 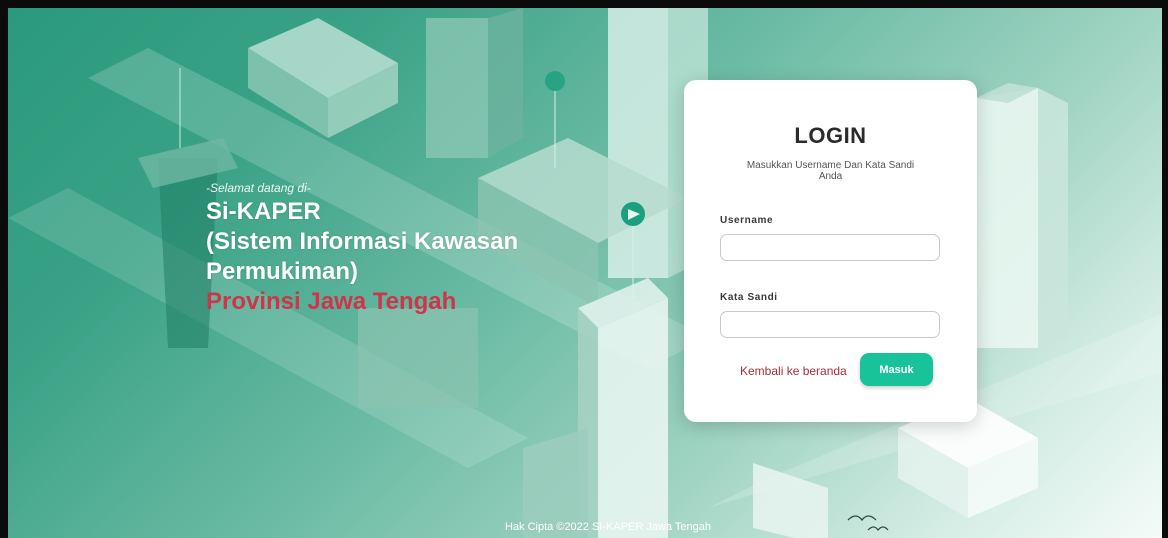 I want to click on login-title: LOGIN, so click(x=830, y=135).